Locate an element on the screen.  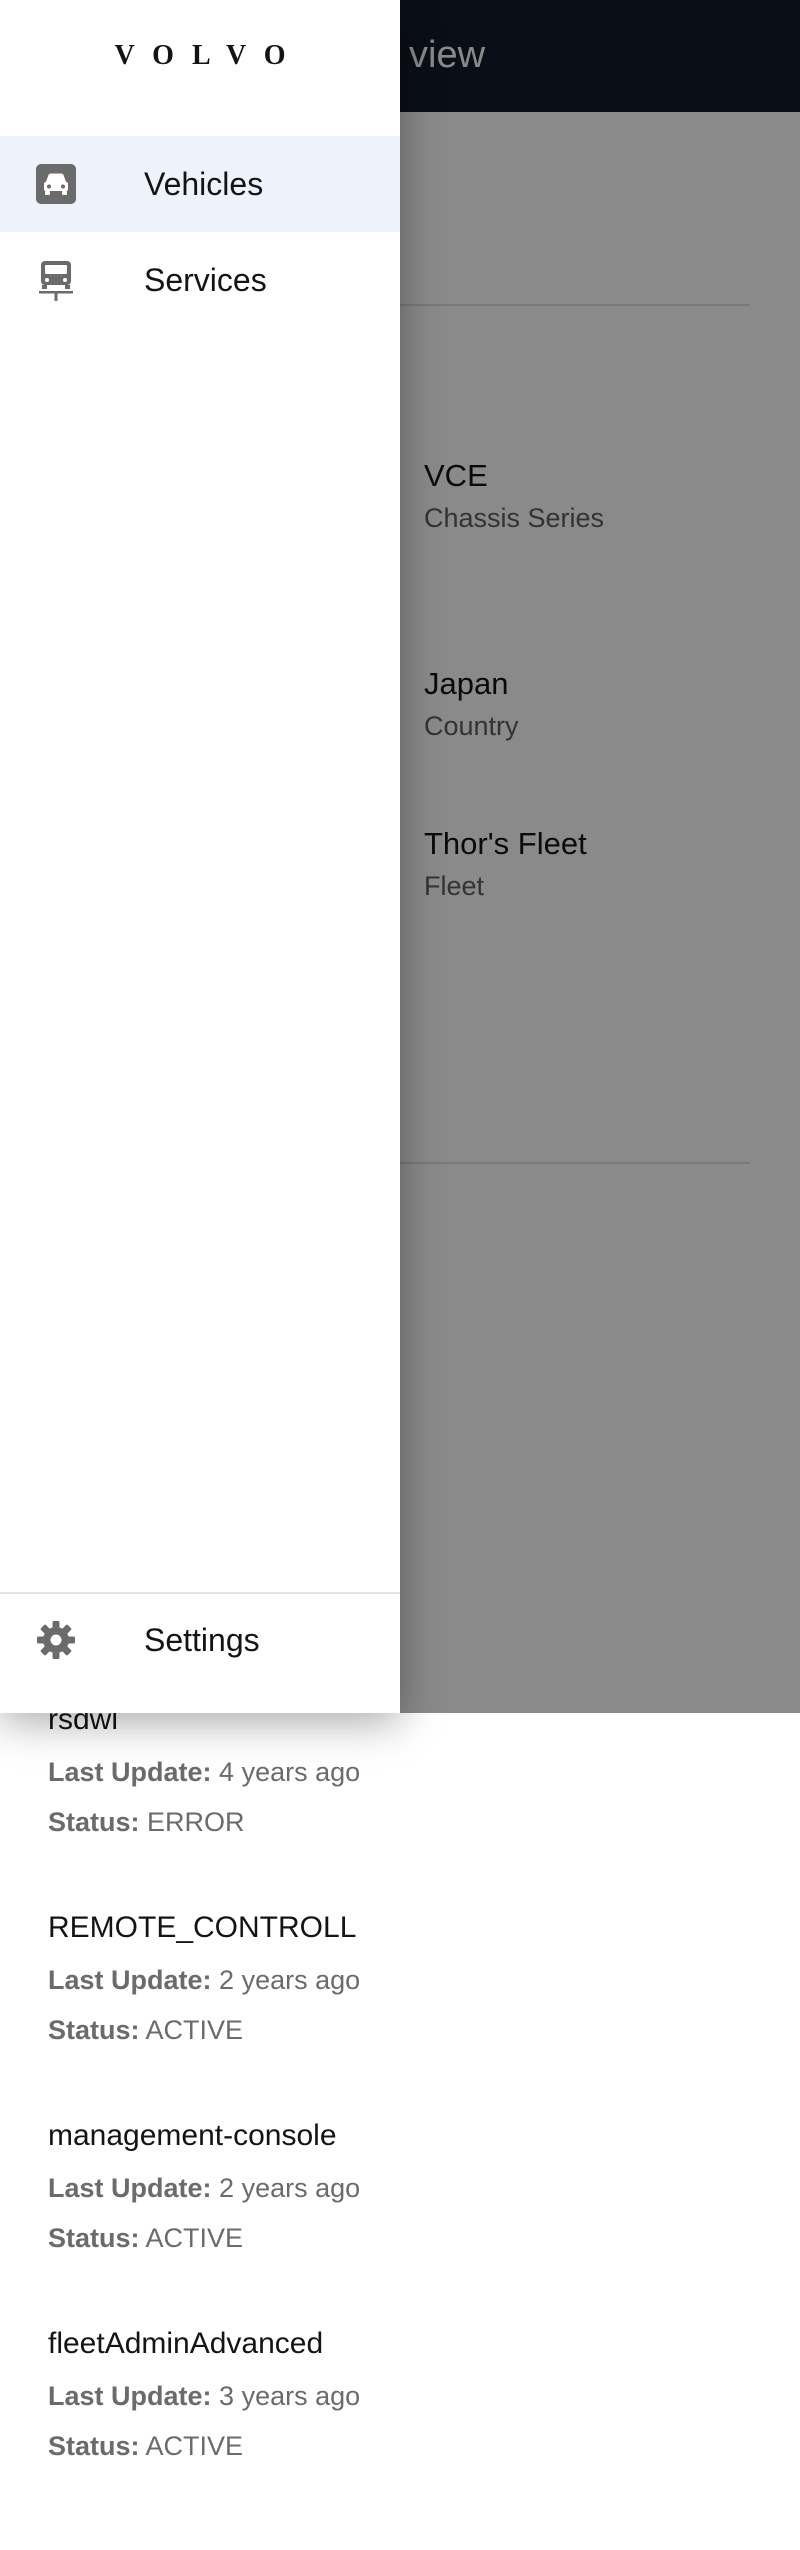
nav-item-vehicles: Vehicles is located at coordinates (200, 184).